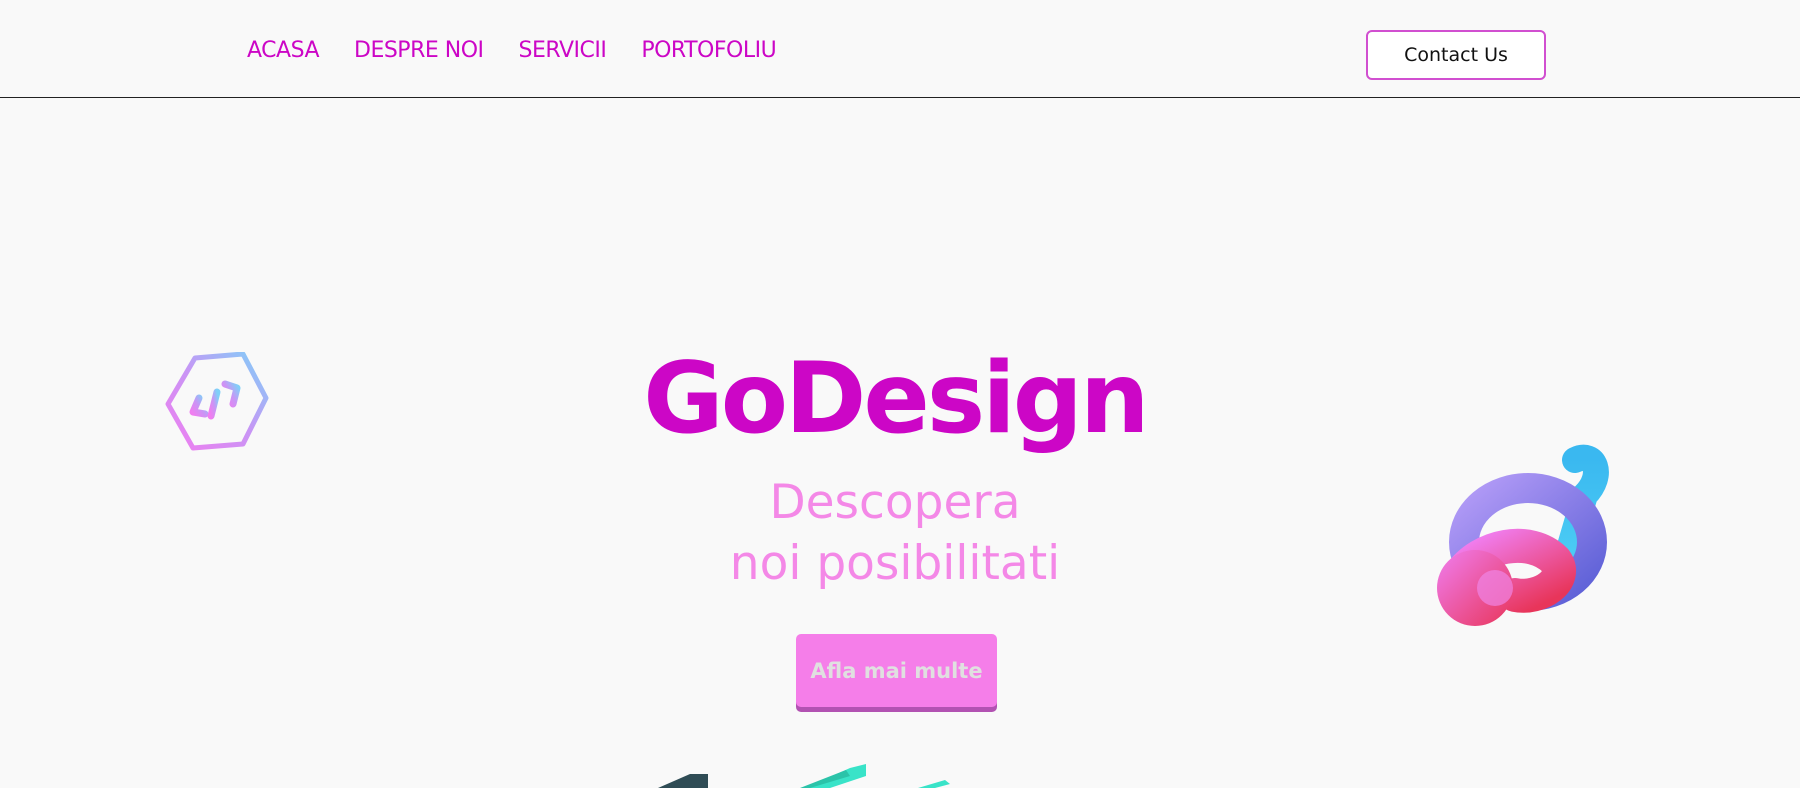  I want to click on nav-link-acasa: ACASA, so click(283, 50).